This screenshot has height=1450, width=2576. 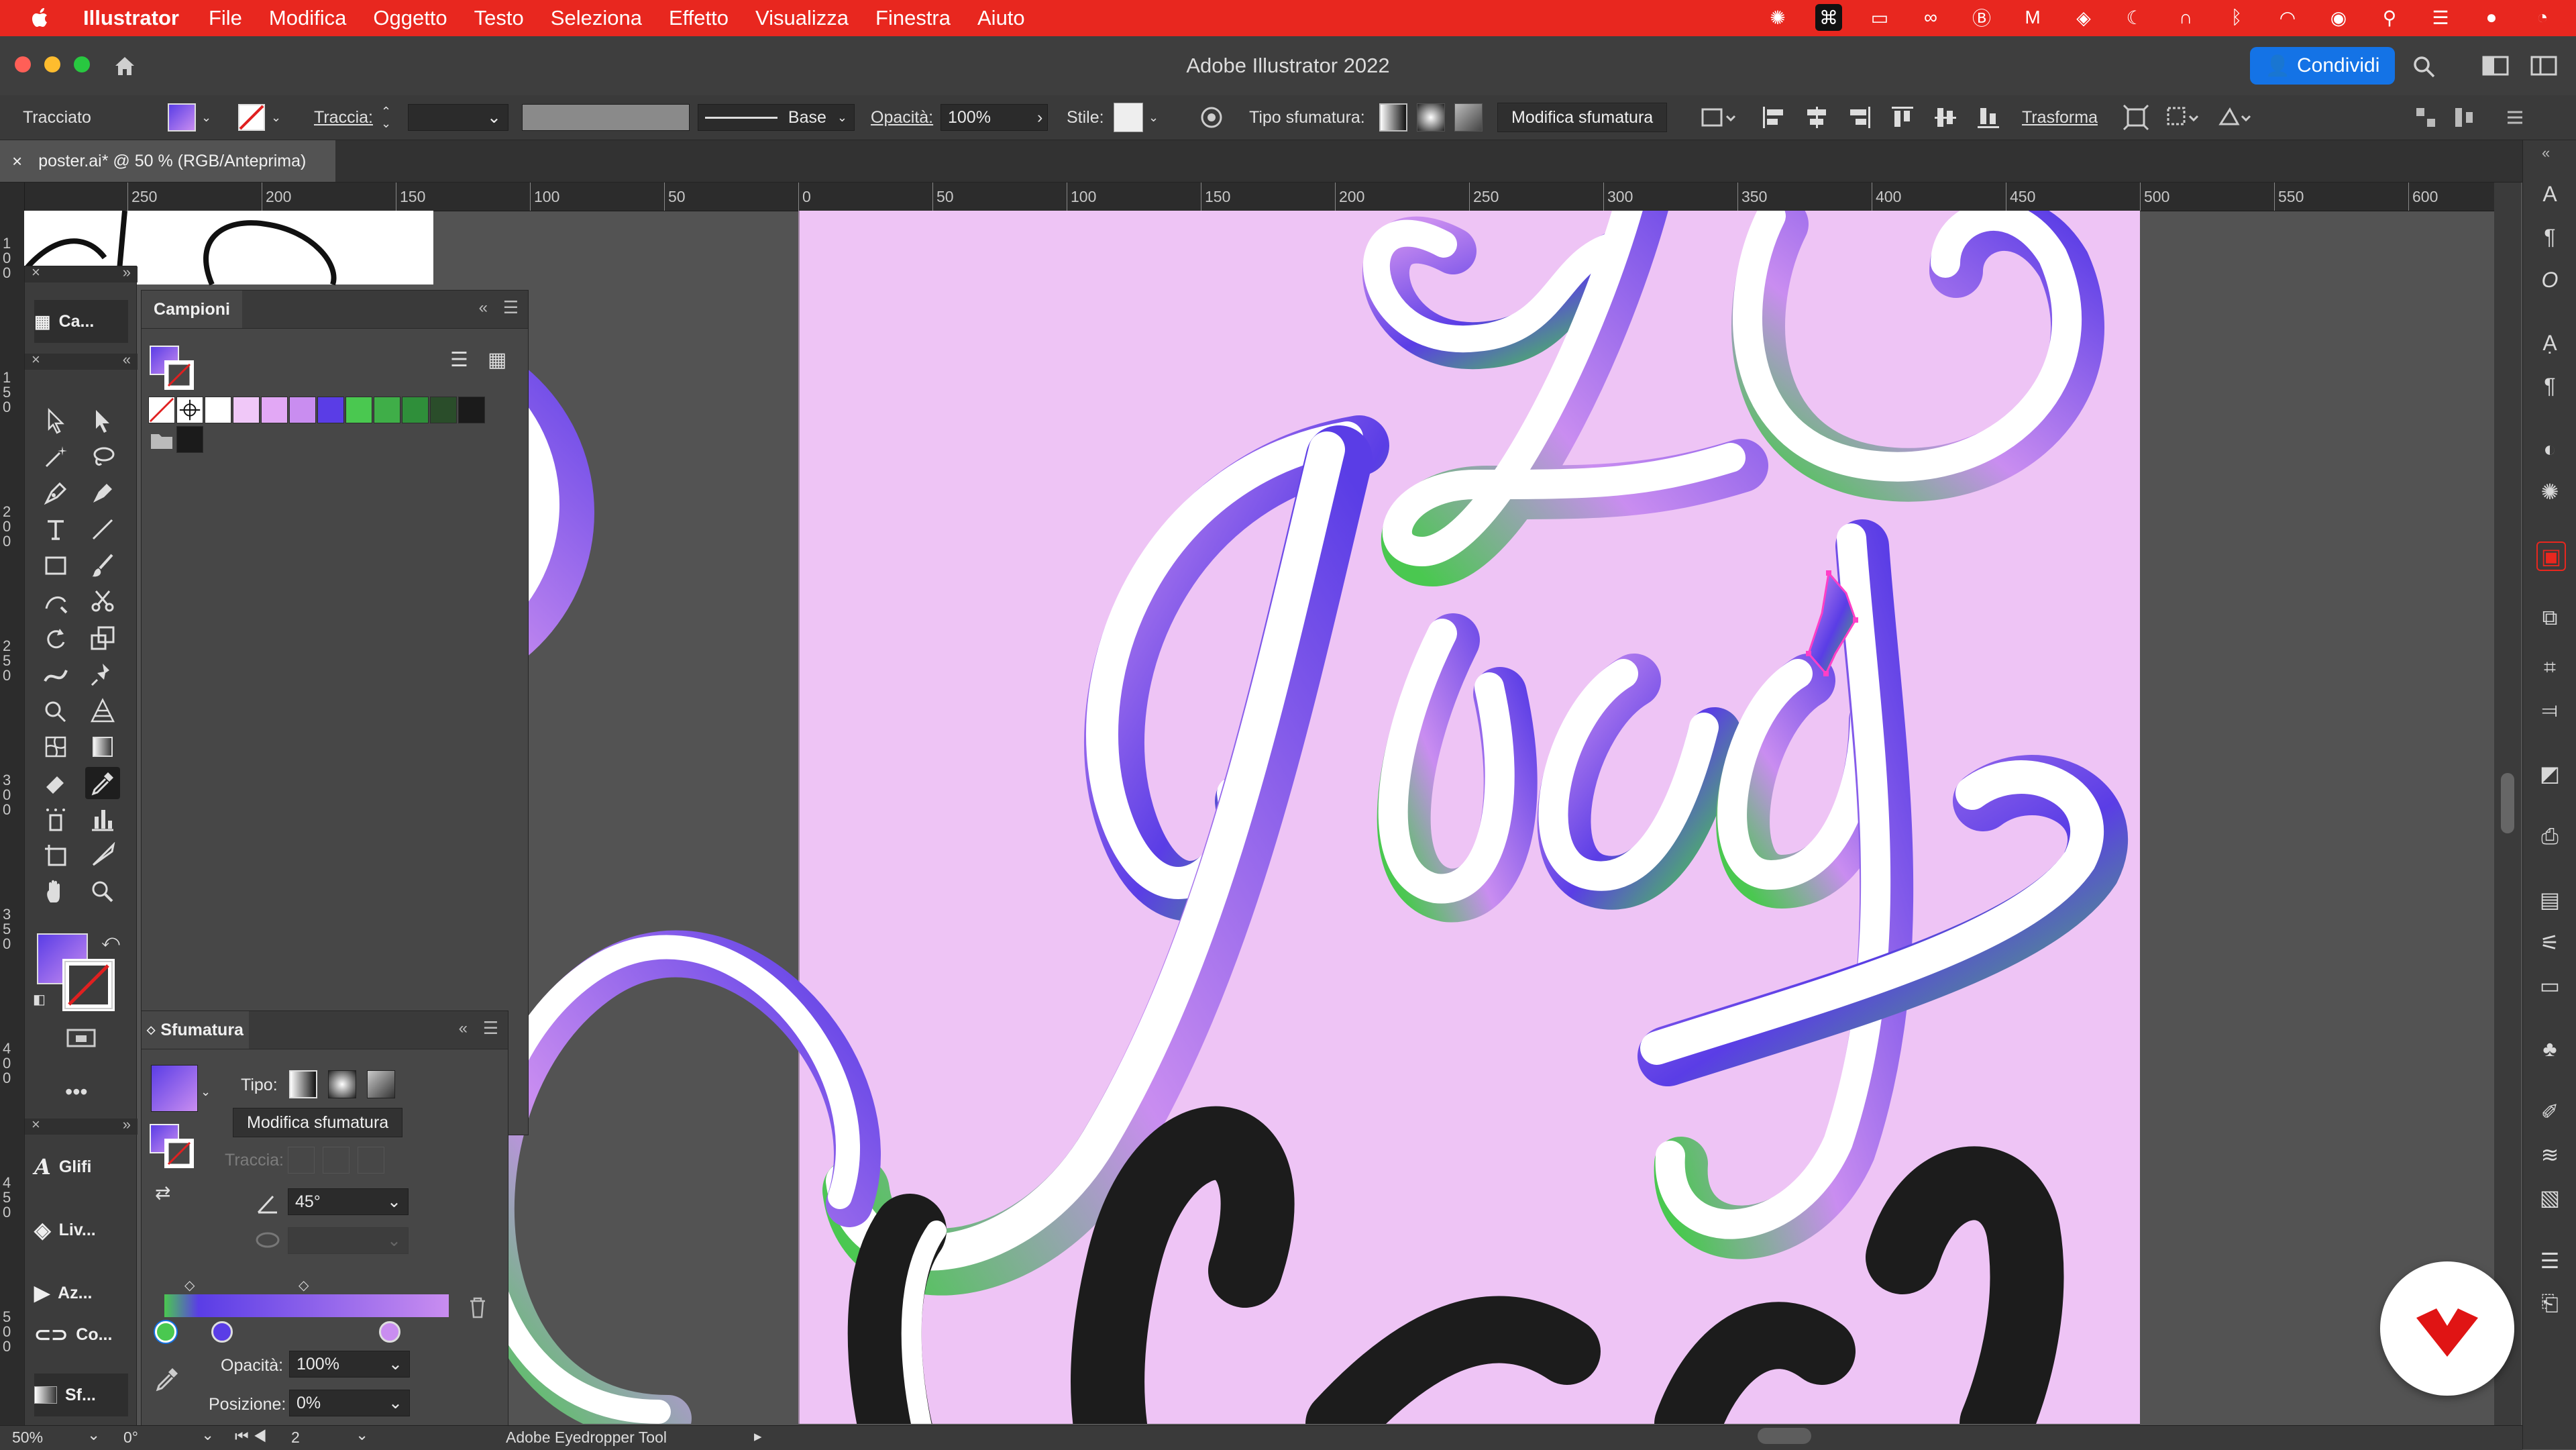 I want to click on pathfinder-icon: ⧉, so click(x=2549, y=618).